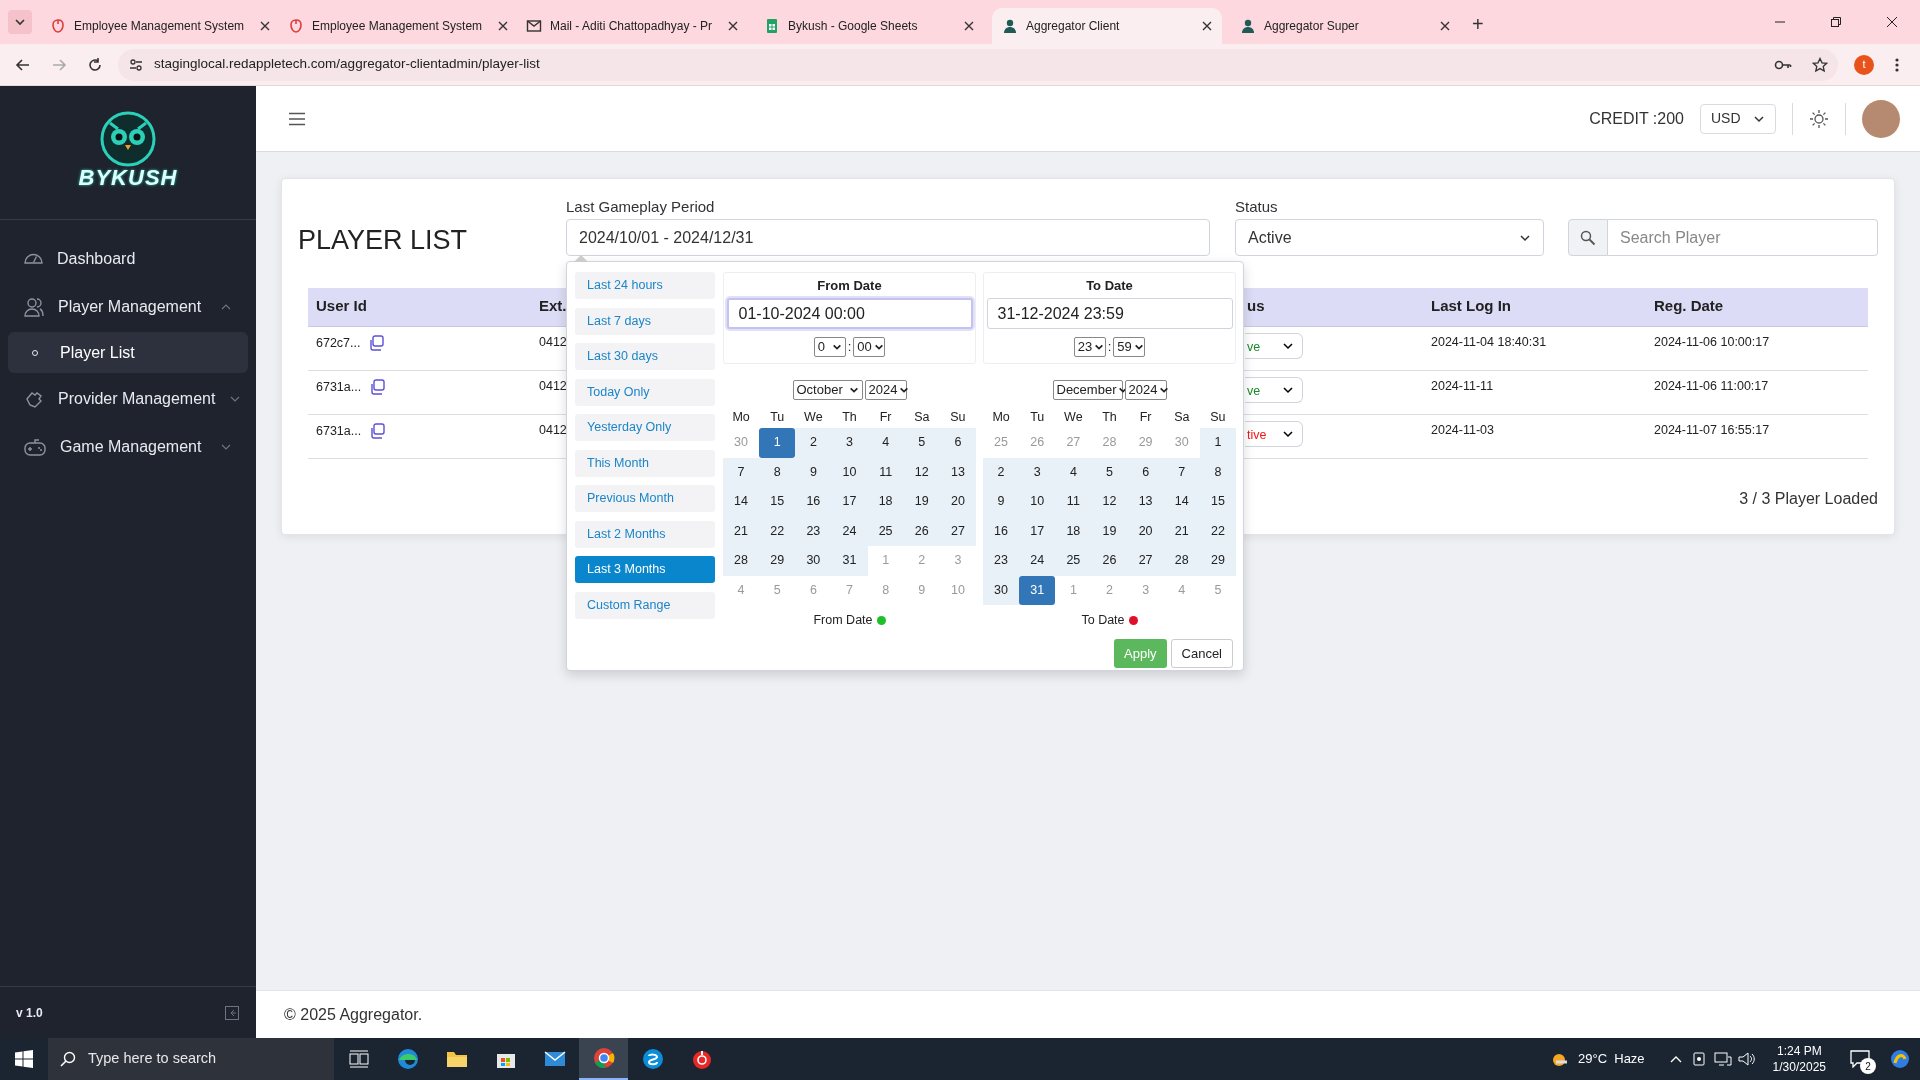 The image size is (1920, 1080). What do you see at coordinates (1738, 118) in the screenshot?
I see `currency-select: USD` at bounding box center [1738, 118].